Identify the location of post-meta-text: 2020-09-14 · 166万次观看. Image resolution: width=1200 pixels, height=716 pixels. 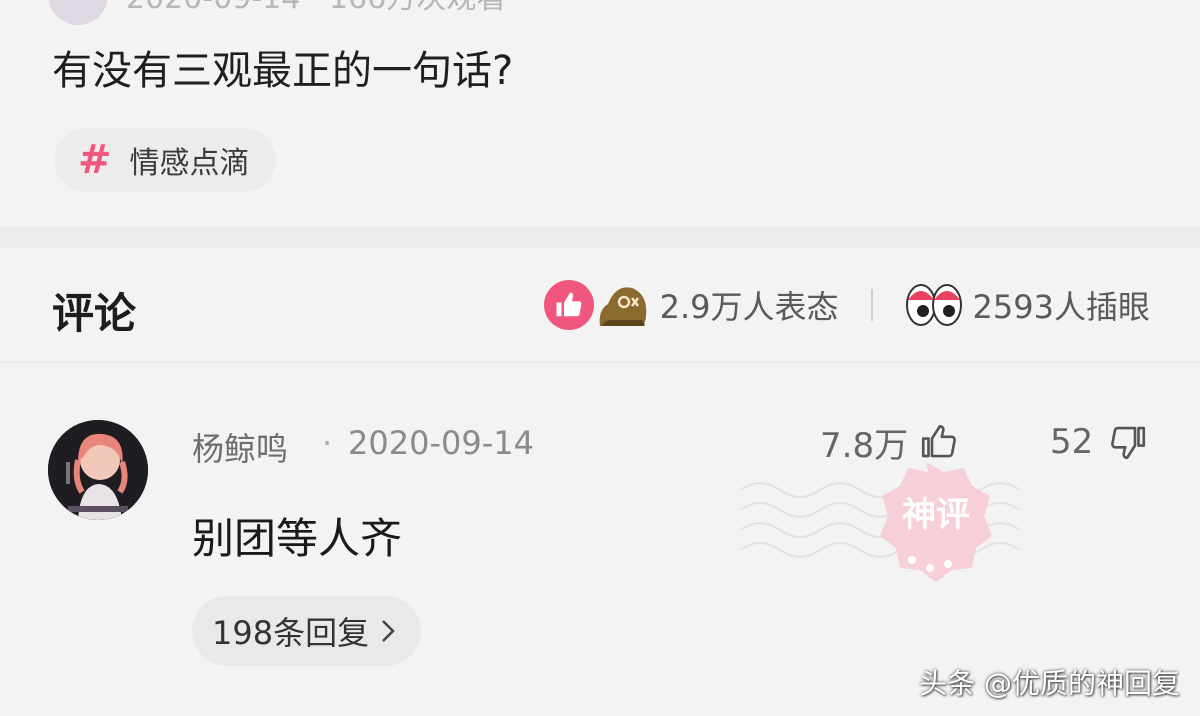
(316, 8).